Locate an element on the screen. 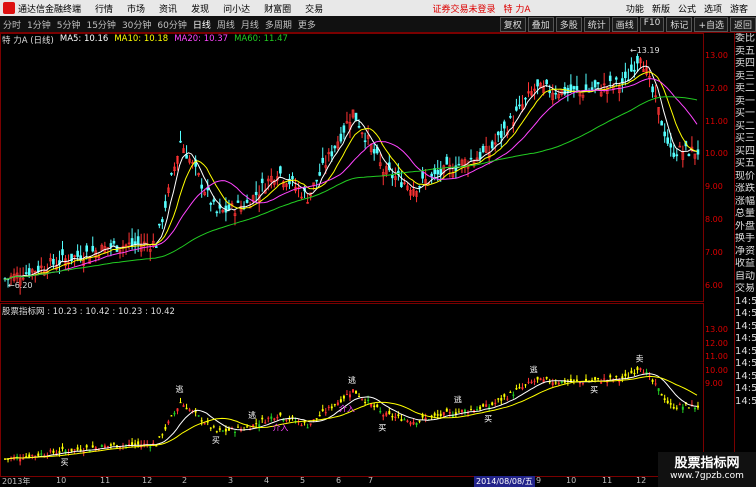 The image size is (756, 487). side-panel-item: 现价 is located at coordinates (745, 177).